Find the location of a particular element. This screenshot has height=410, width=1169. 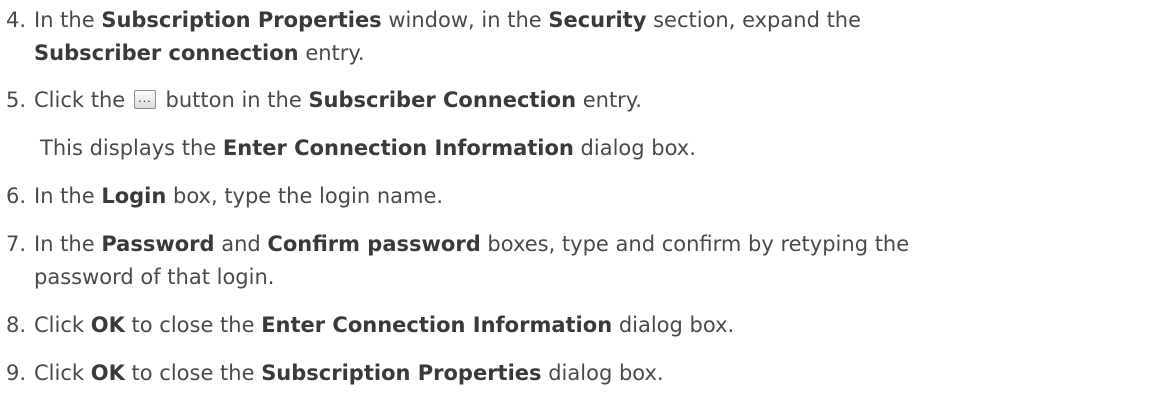

step-4-line-2: Subscriber connection entry. is located at coordinates (581, 53).